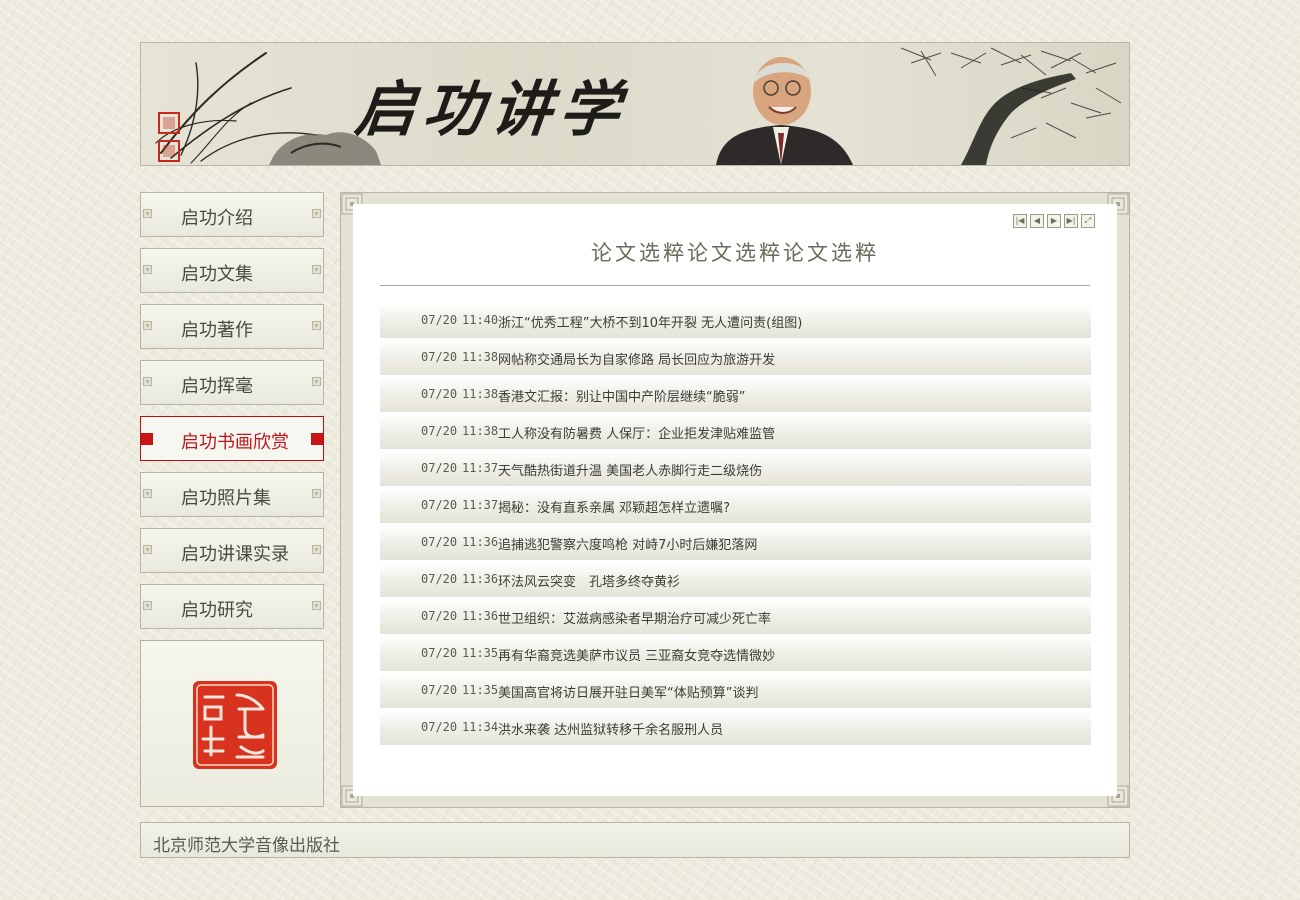 Image resolution: width=1300 pixels, height=900 pixels. What do you see at coordinates (636, 654) in the screenshot?
I see `news-headline-link: 再有华裔竞选美萨市议员 三亚裔女竞夺选情微妙` at bounding box center [636, 654].